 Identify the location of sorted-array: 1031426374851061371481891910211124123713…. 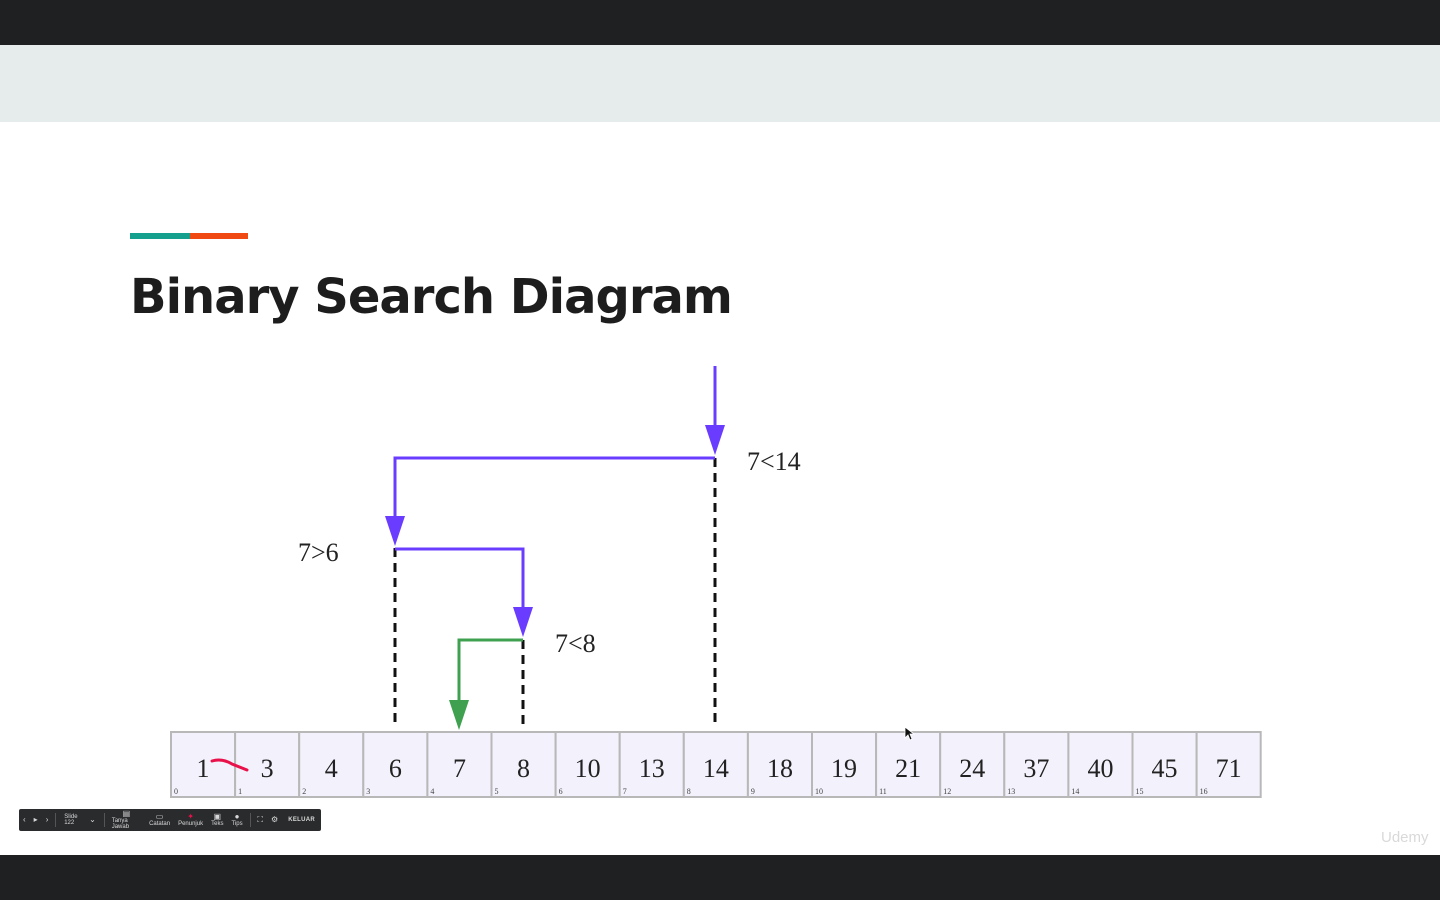
(716, 764).